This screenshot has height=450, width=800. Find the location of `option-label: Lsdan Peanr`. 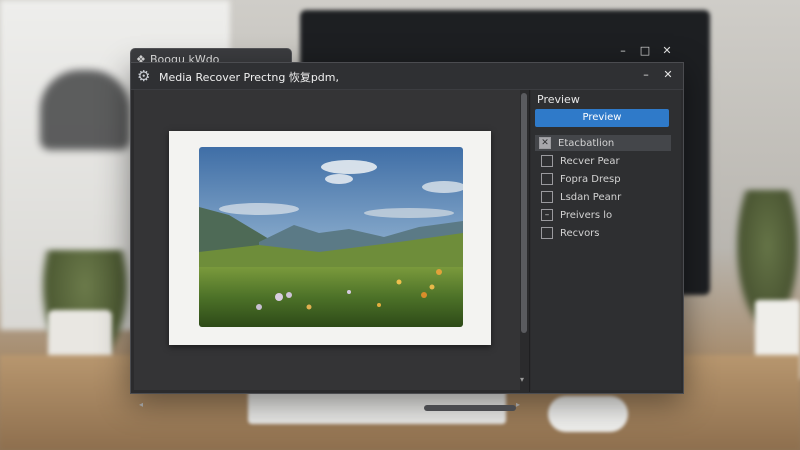

option-label: Lsdan Peanr is located at coordinates (591, 197).